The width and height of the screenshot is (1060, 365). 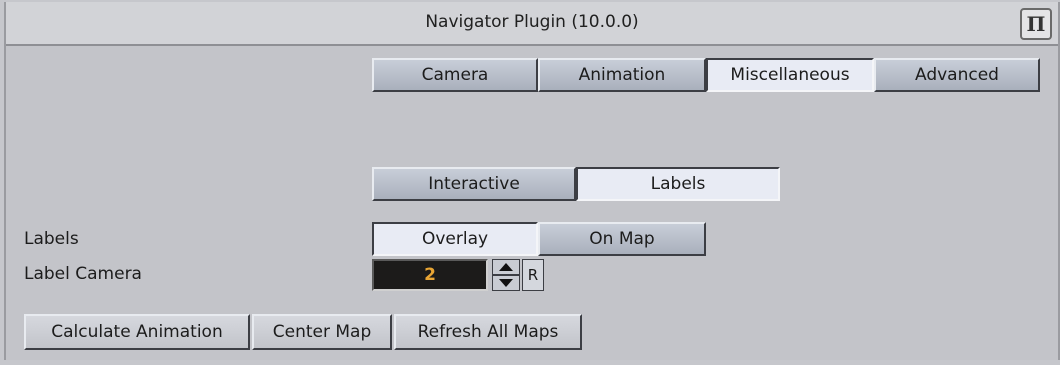 What do you see at coordinates (622, 239) in the screenshot?
I see `labels-on-map-option: On Map` at bounding box center [622, 239].